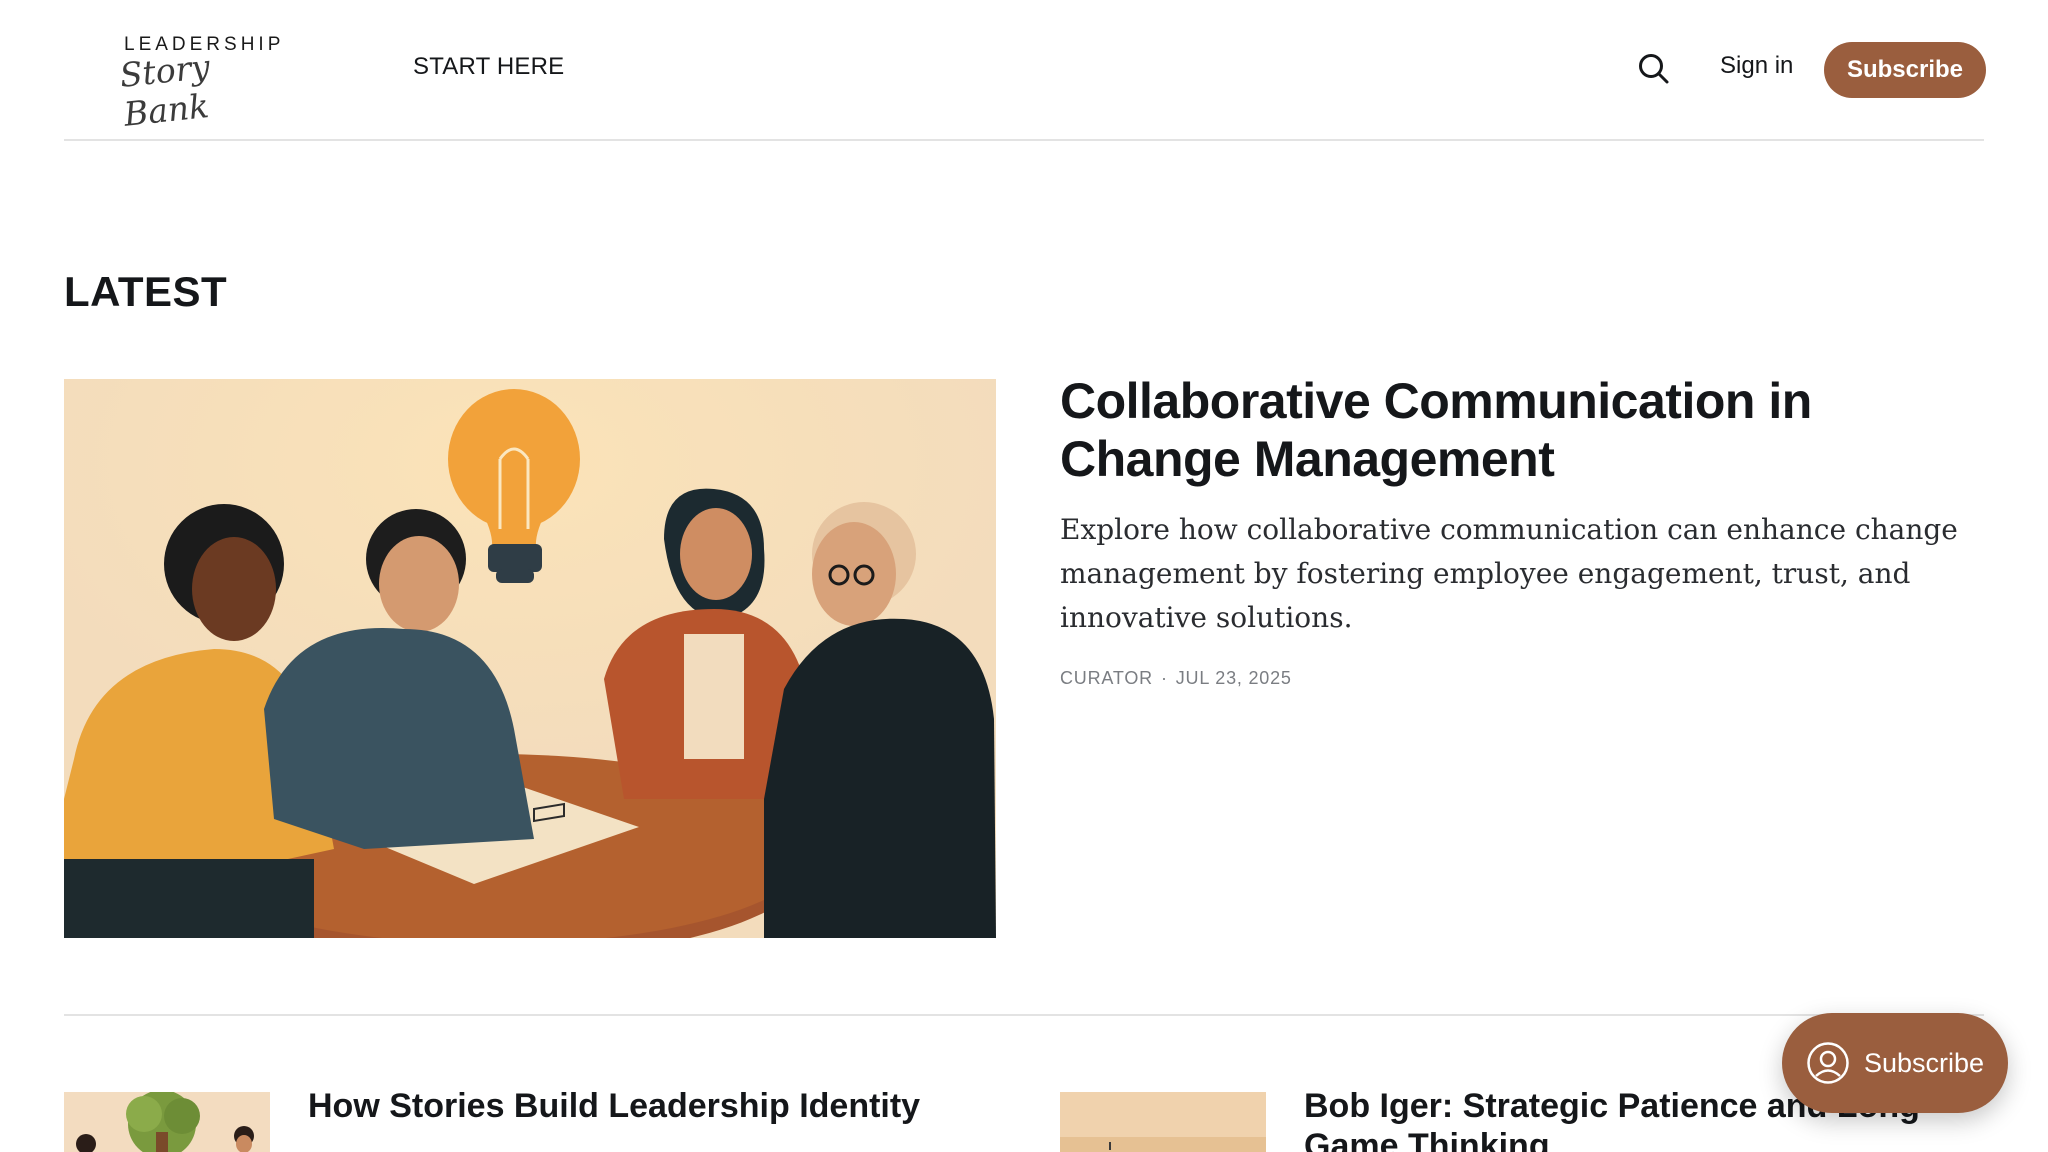  What do you see at coordinates (1654, 69) in the screenshot?
I see `search-icon` at bounding box center [1654, 69].